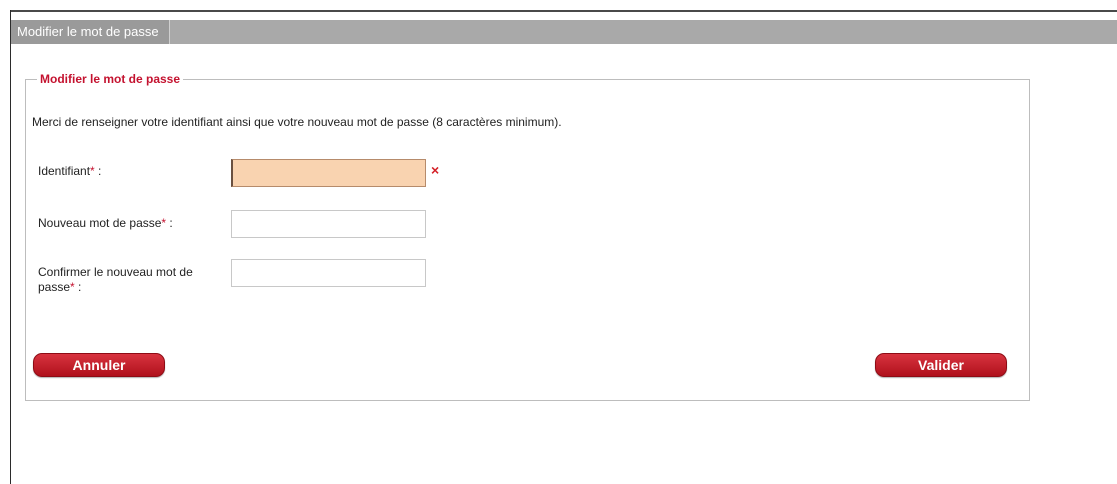  I want to click on submit-button: Valider, so click(941, 365).